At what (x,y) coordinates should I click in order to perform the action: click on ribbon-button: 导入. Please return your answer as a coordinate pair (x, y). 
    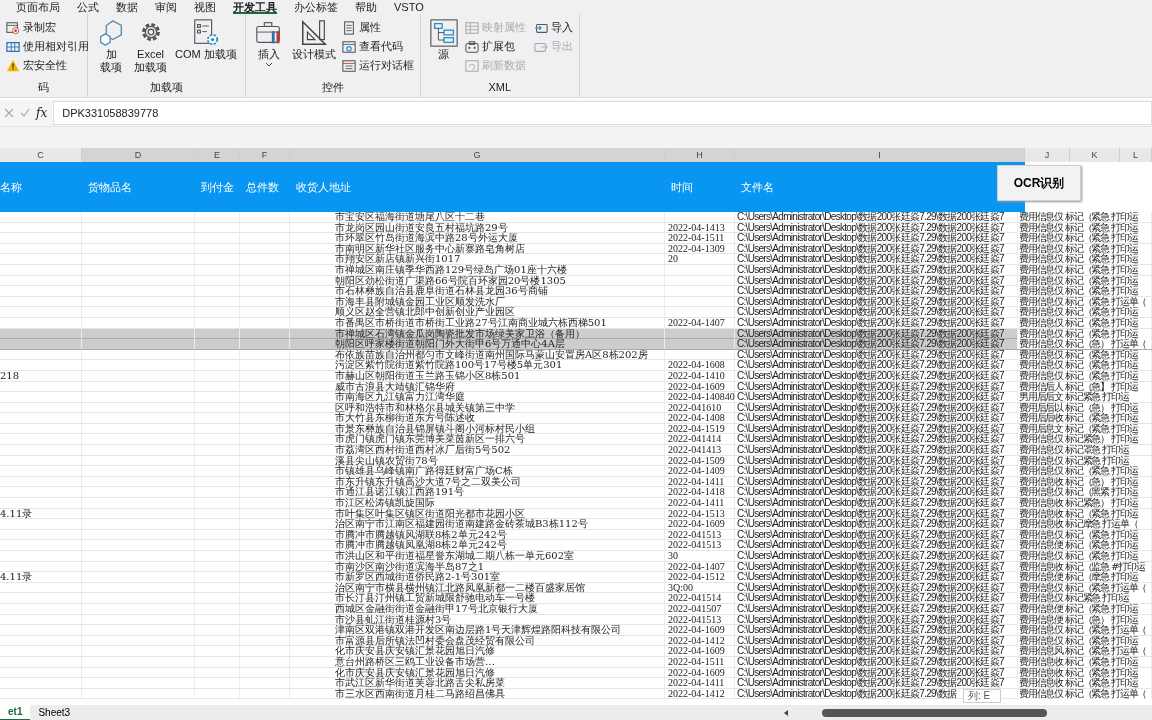
    Looking at the image, I should click on (553, 27).